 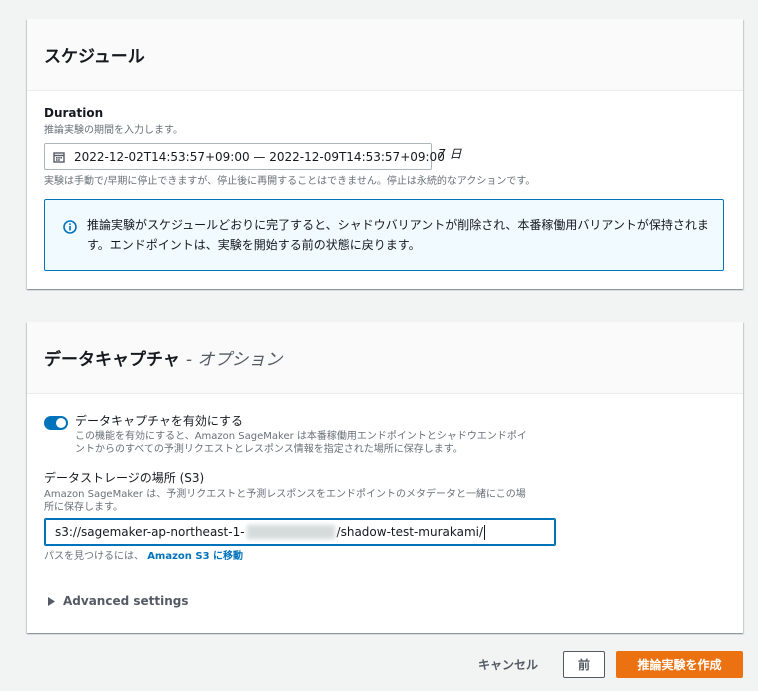 I want to click on toggle-desc-line2: ントからのすべての予測リクエストとレスポンス情報を指定された場所に保存します。, so click(x=269, y=449).